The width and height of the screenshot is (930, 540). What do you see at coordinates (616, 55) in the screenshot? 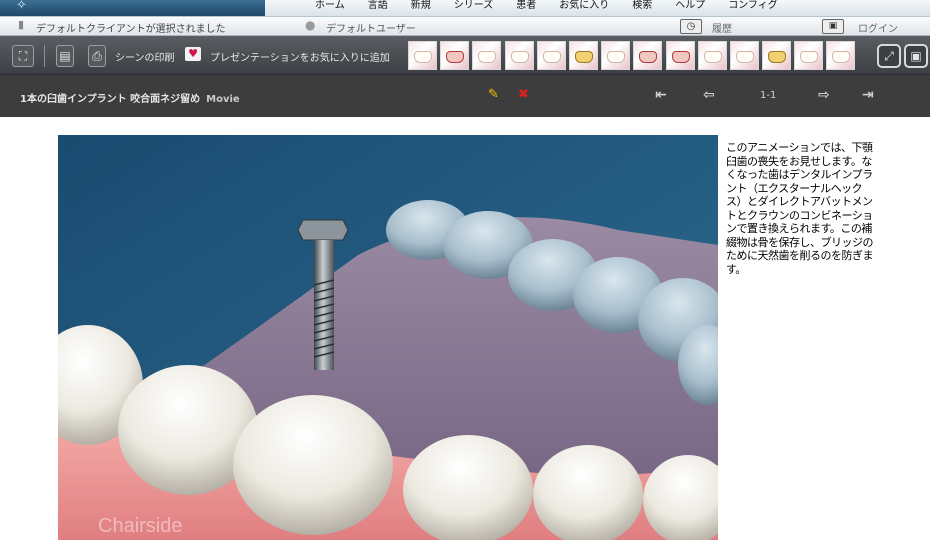
I see `thumbnail-extraction` at bounding box center [616, 55].